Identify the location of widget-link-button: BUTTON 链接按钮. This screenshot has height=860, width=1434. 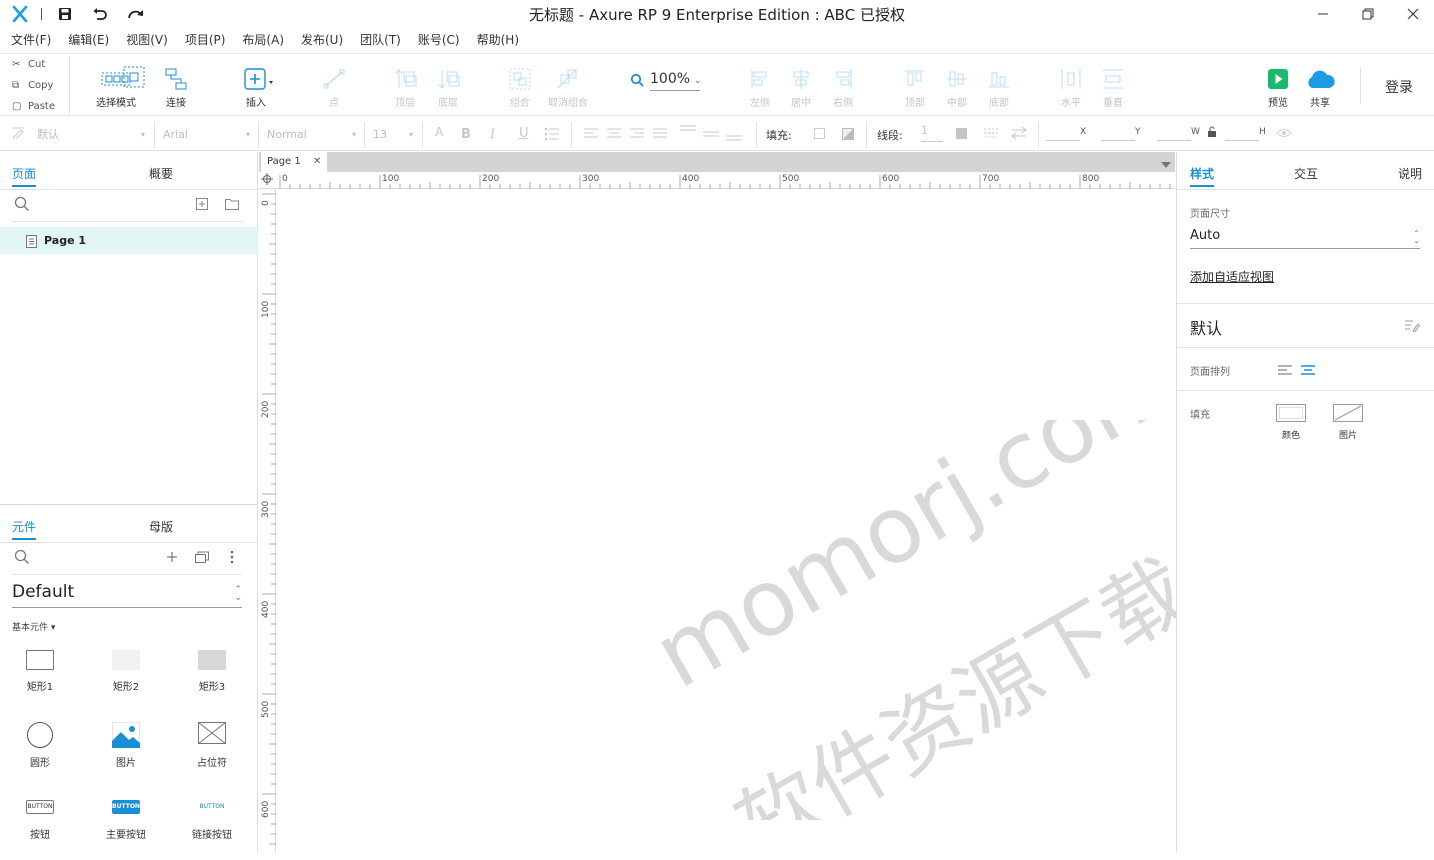
(212, 830).